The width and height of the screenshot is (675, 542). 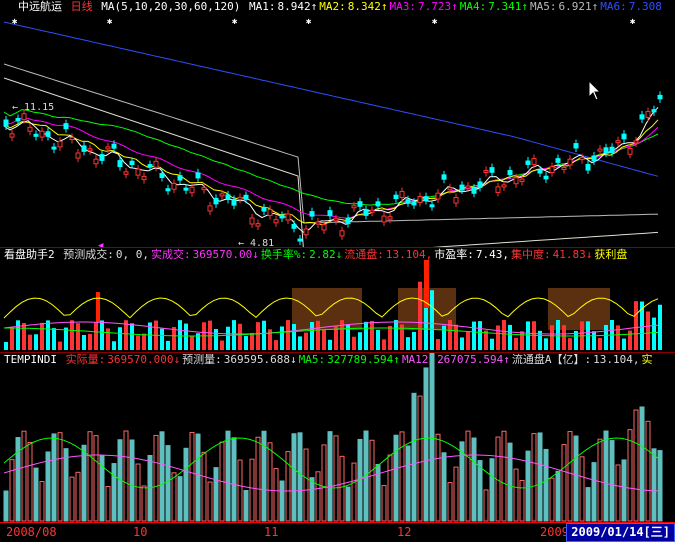 What do you see at coordinates (98, 307) in the screenshot?
I see `volume-spike` at bounding box center [98, 307].